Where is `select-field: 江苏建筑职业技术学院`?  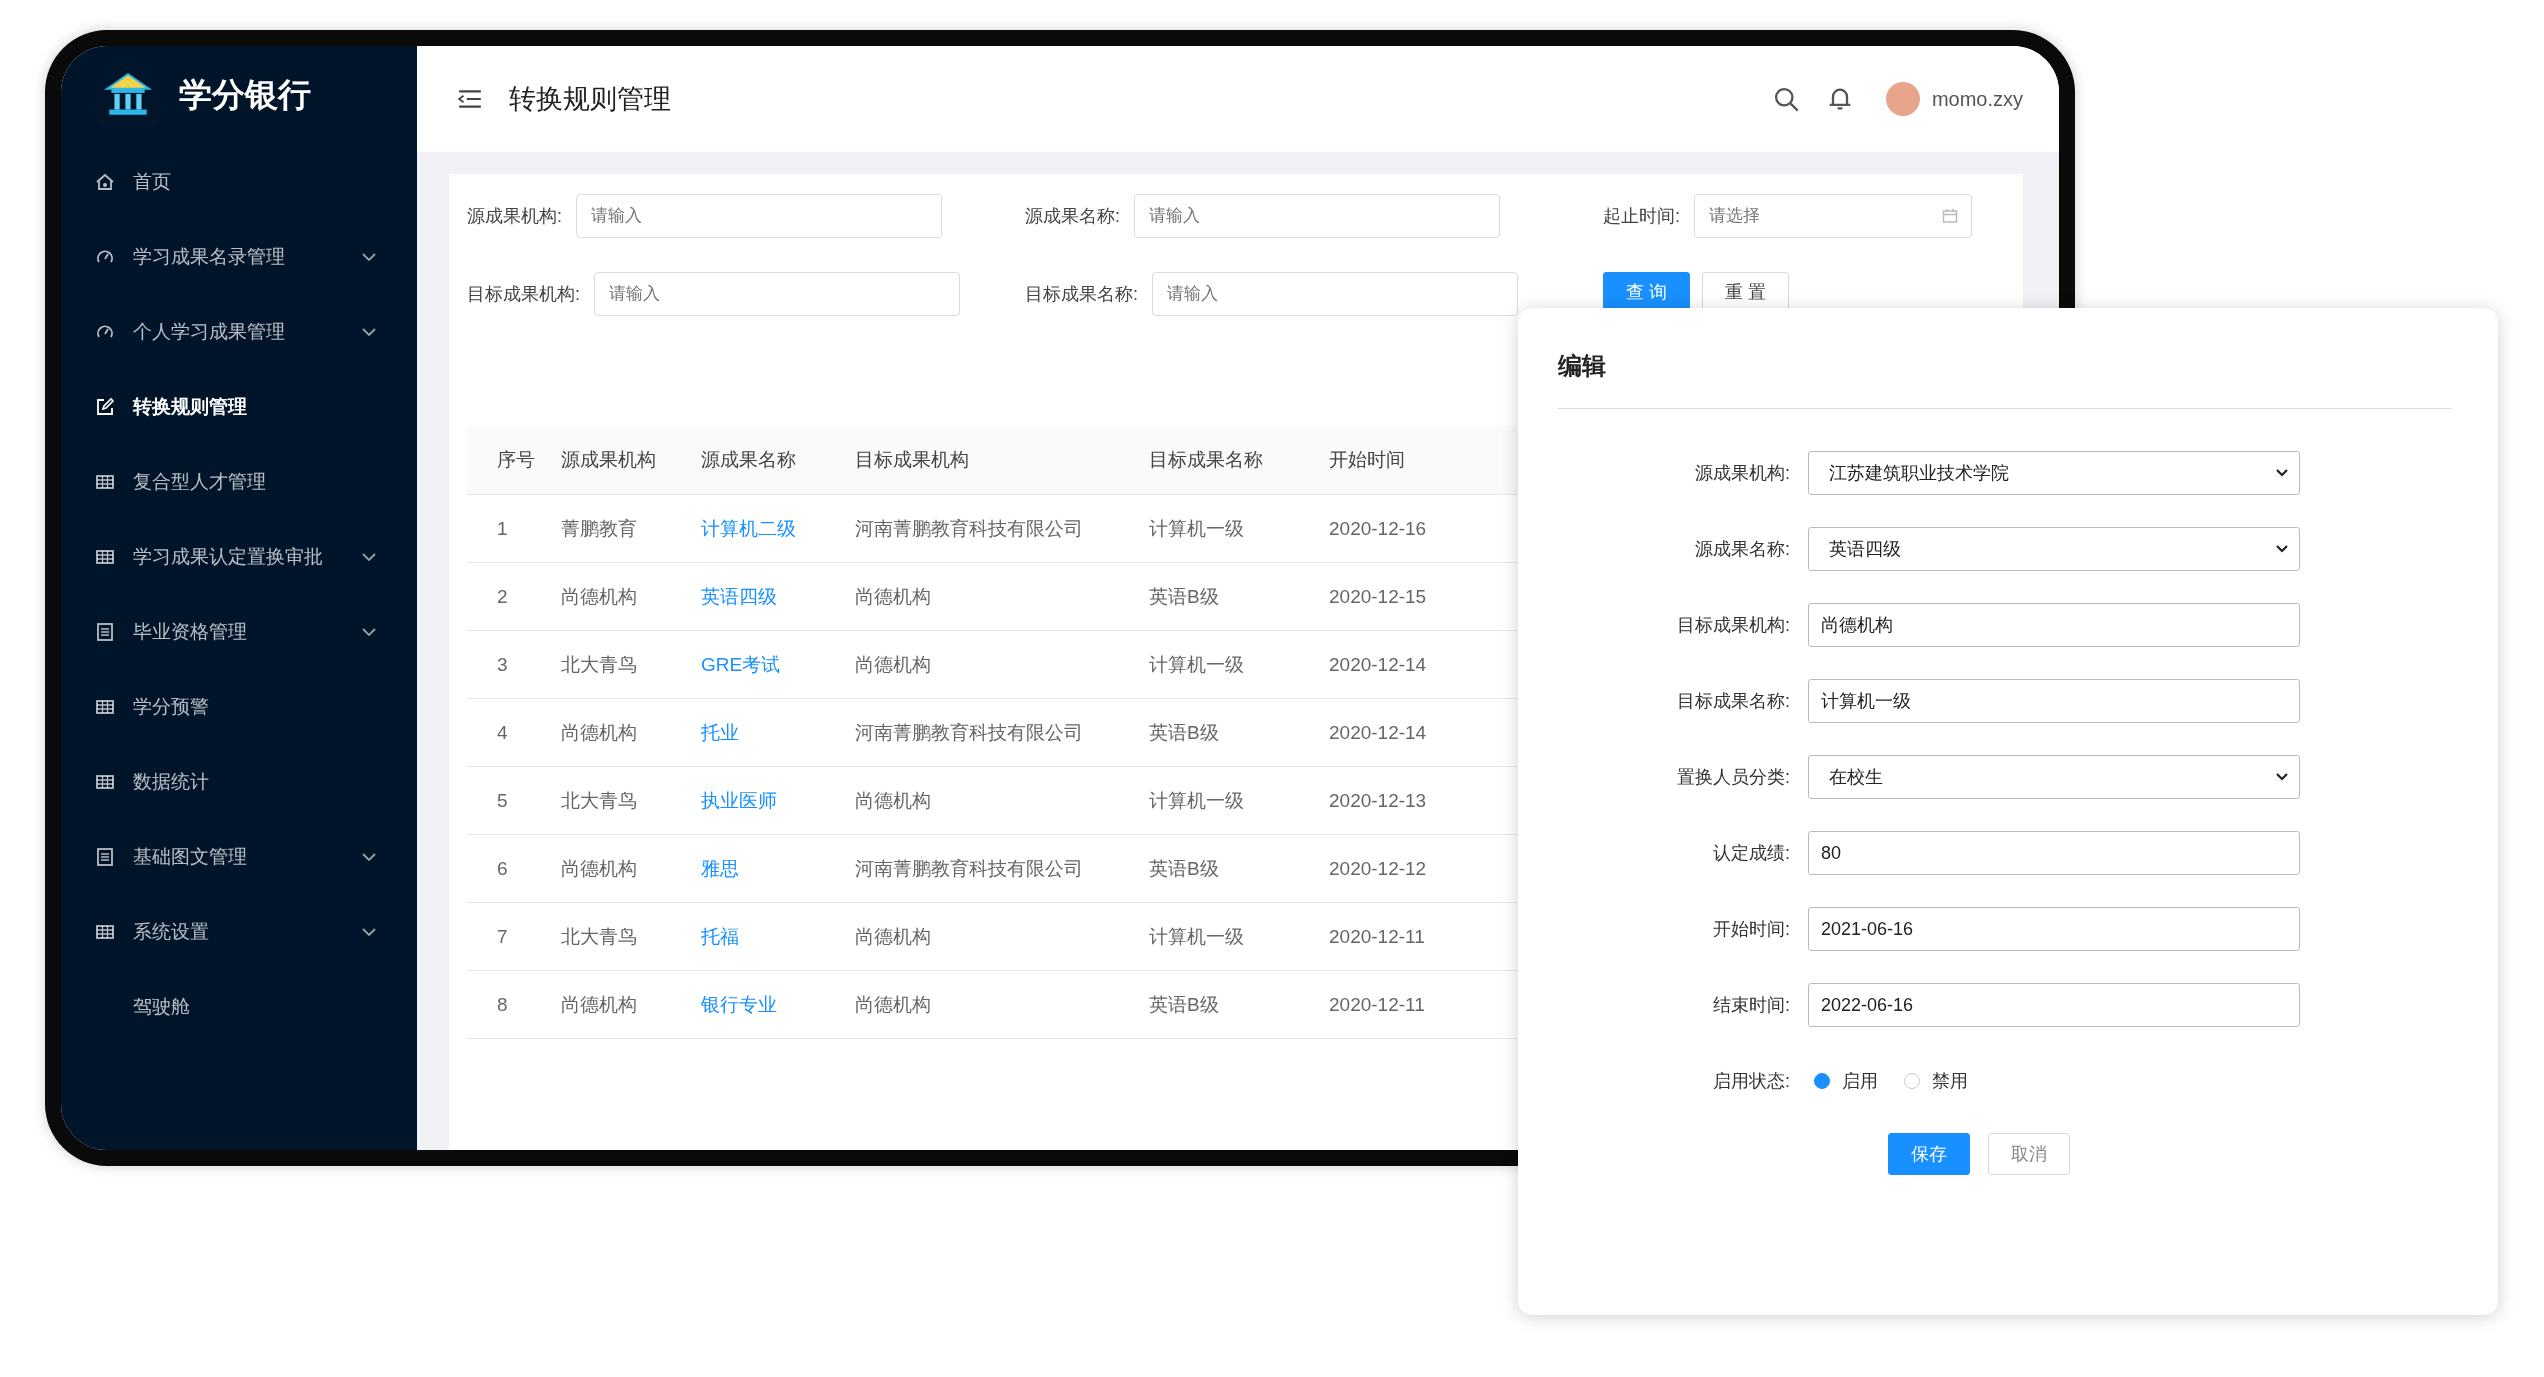
select-field: 江苏建筑职业技术学院 is located at coordinates (2054, 473).